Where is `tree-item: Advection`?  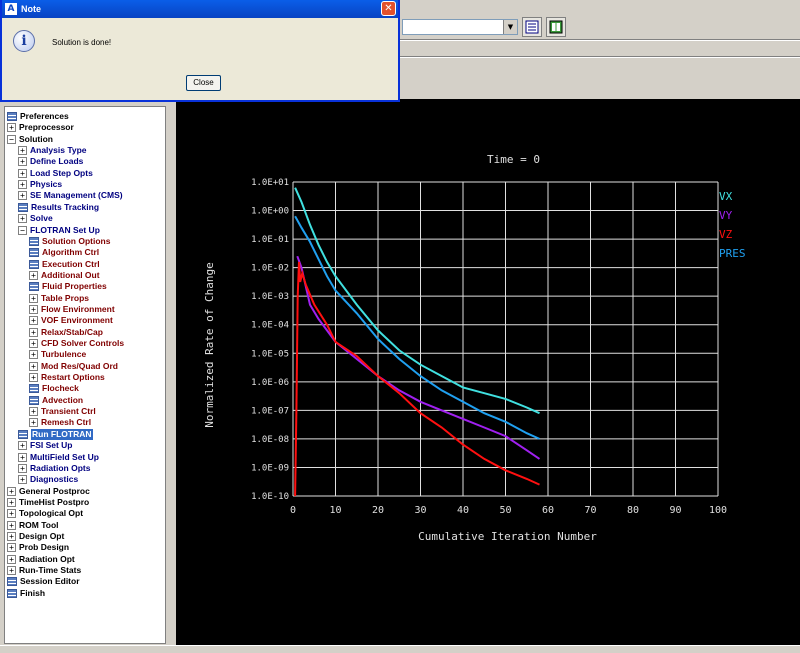
tree-item: Advection is located at coordinates (56, 400).